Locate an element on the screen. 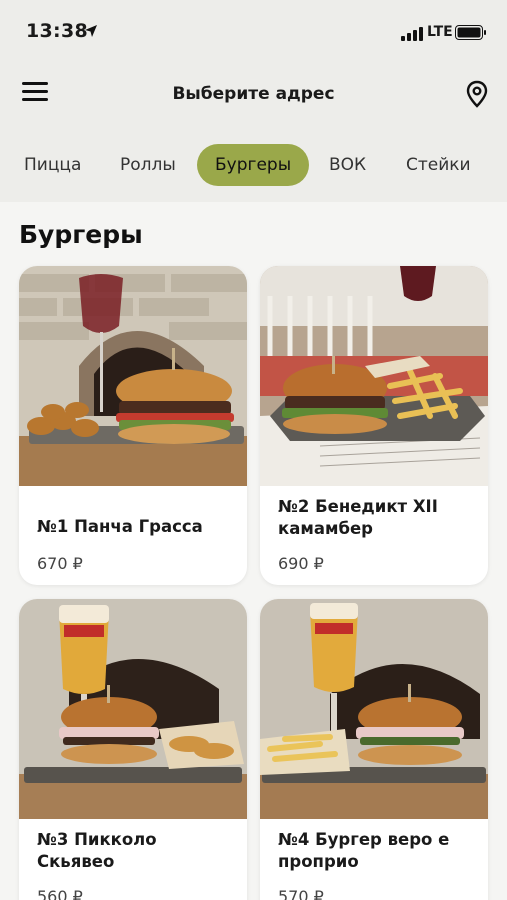 This screenshot has height=900, width=507. product-name: №3 Пикколо Скьявео is located at coordinates (97, 850).